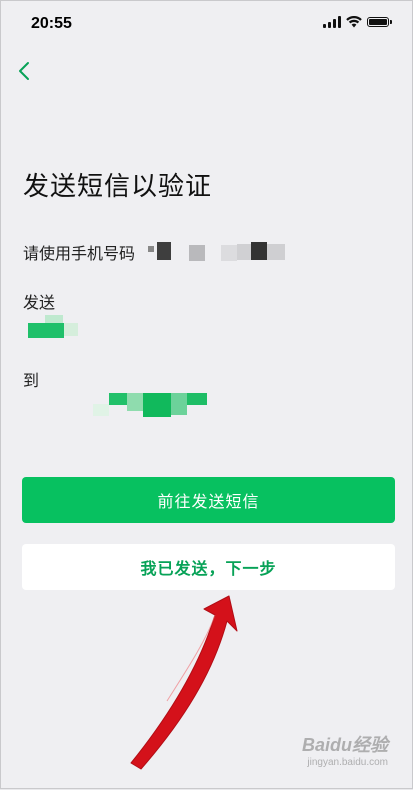  What do you see at coordinates (344, 745) in the screenshot?
I see `watermark-logo: Baidu经验` at bounding box center [344, 745].